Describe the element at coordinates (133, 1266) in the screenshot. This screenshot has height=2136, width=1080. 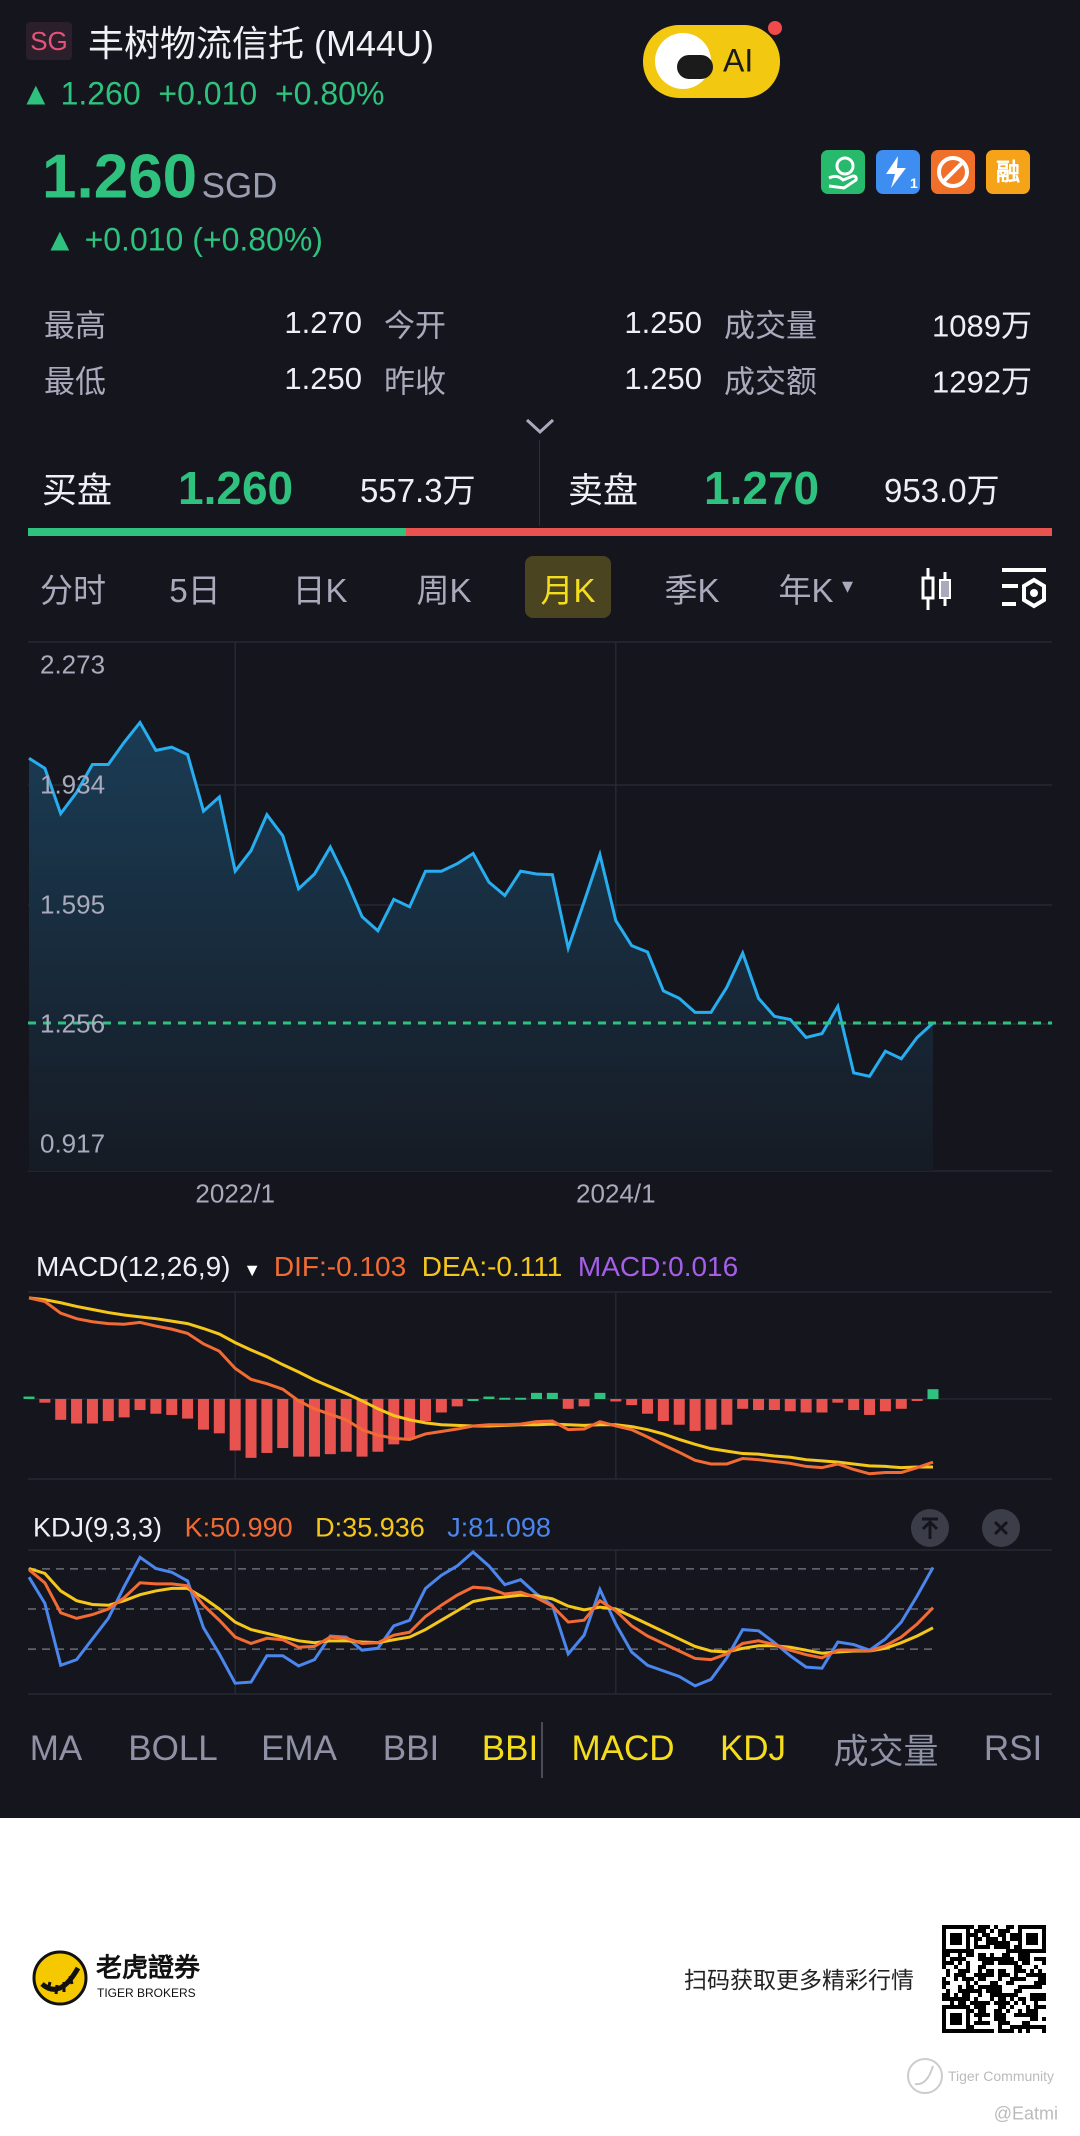
I see `macd-title: MACD(12,26,9)` at that location.